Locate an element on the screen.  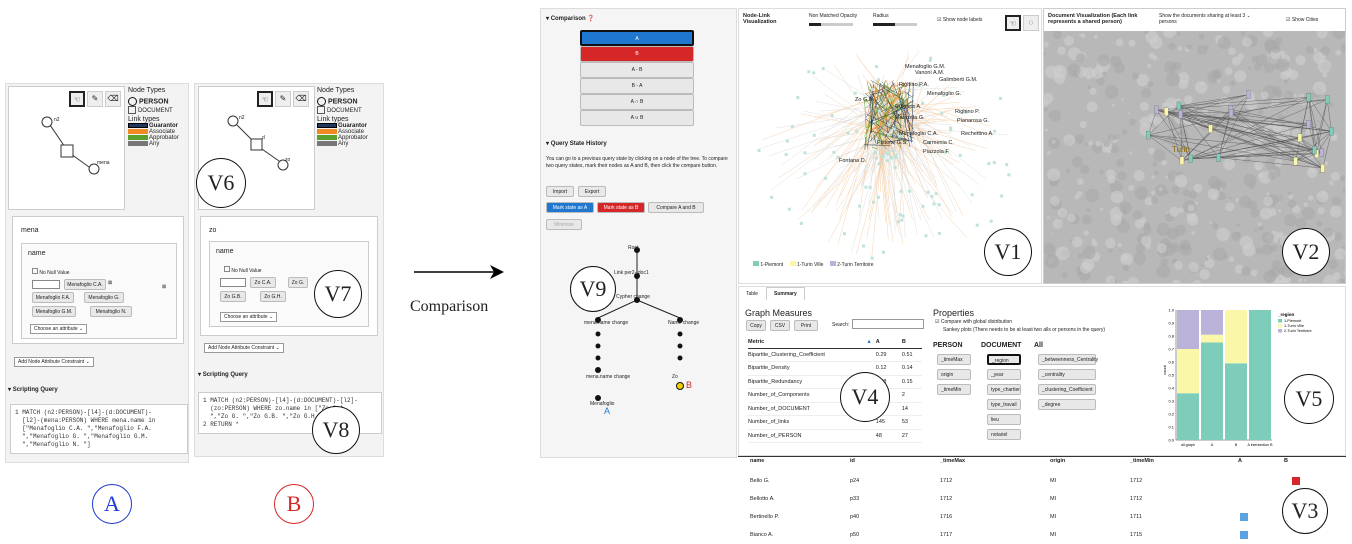
table-row: Bianco A.p501717MI1715 is located at coordinates (1044, 536).